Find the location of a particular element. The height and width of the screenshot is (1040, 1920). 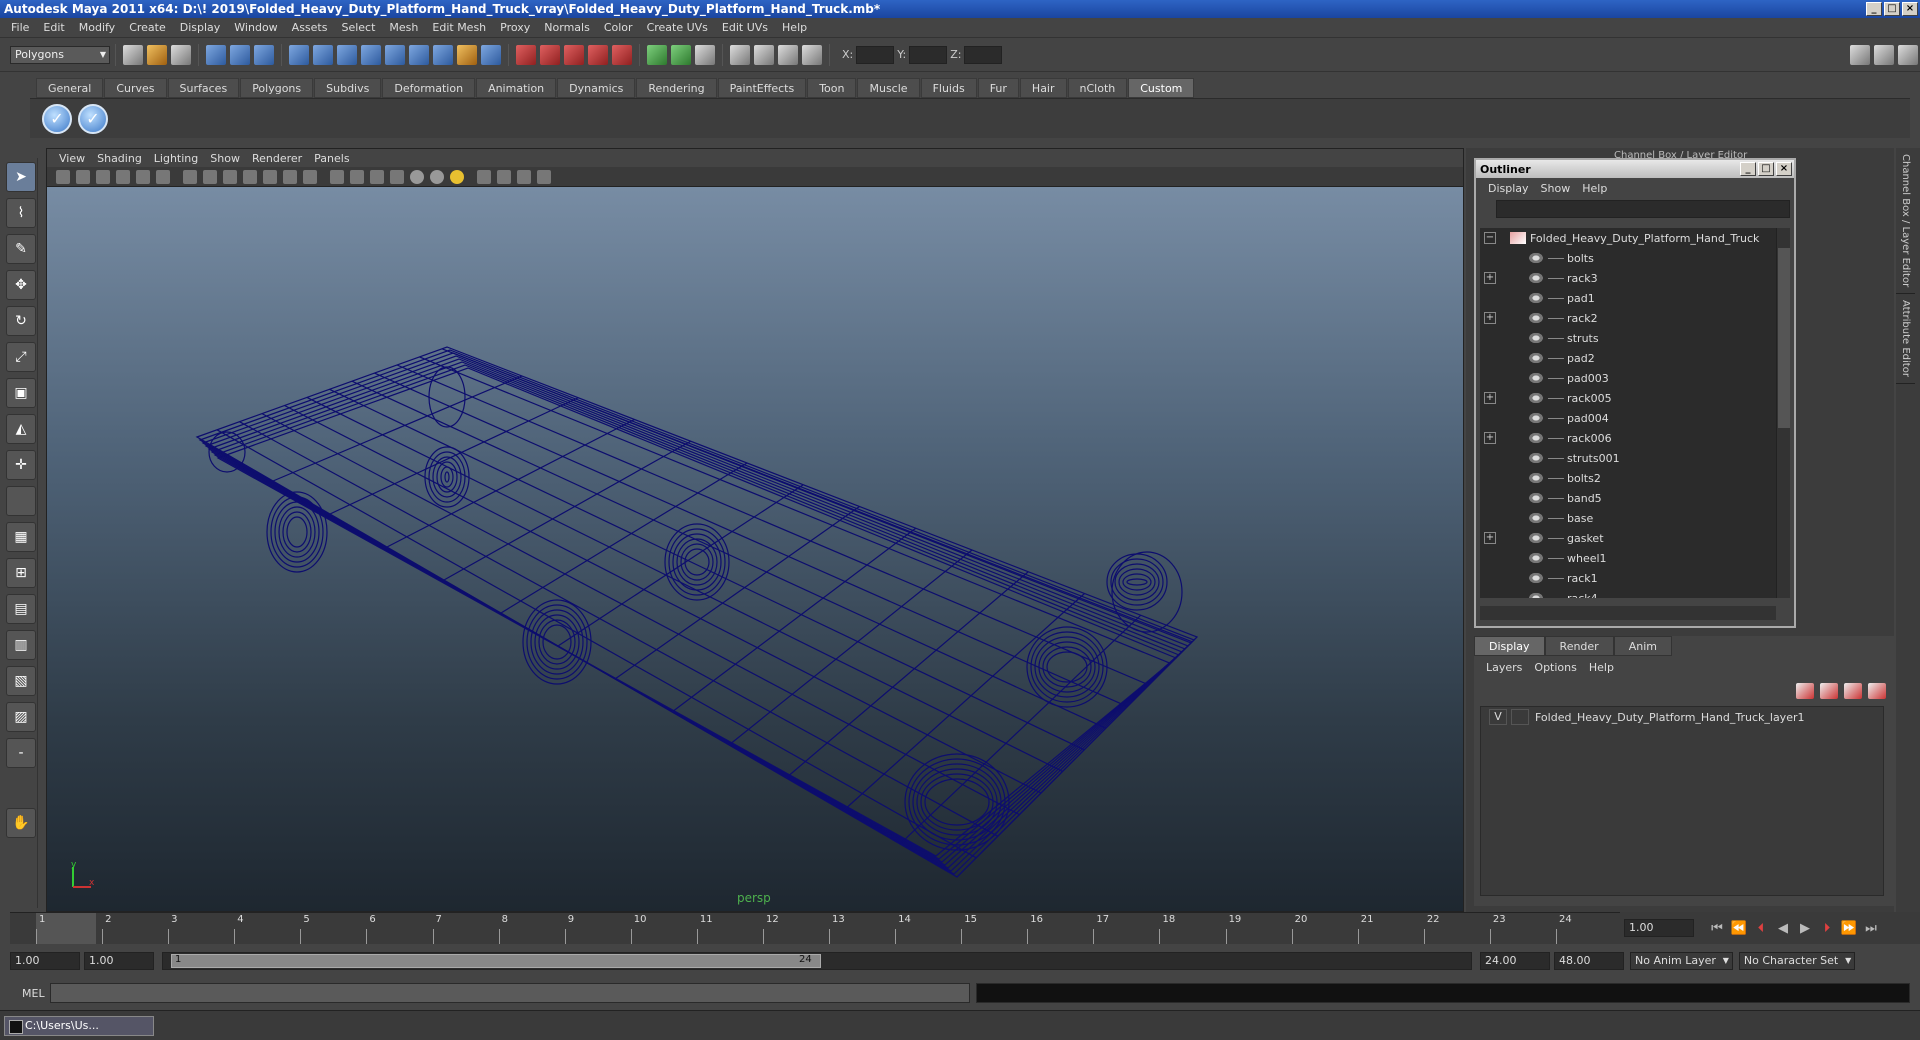

select-tool-icon: ➤ is located at coordinates (21, 177).